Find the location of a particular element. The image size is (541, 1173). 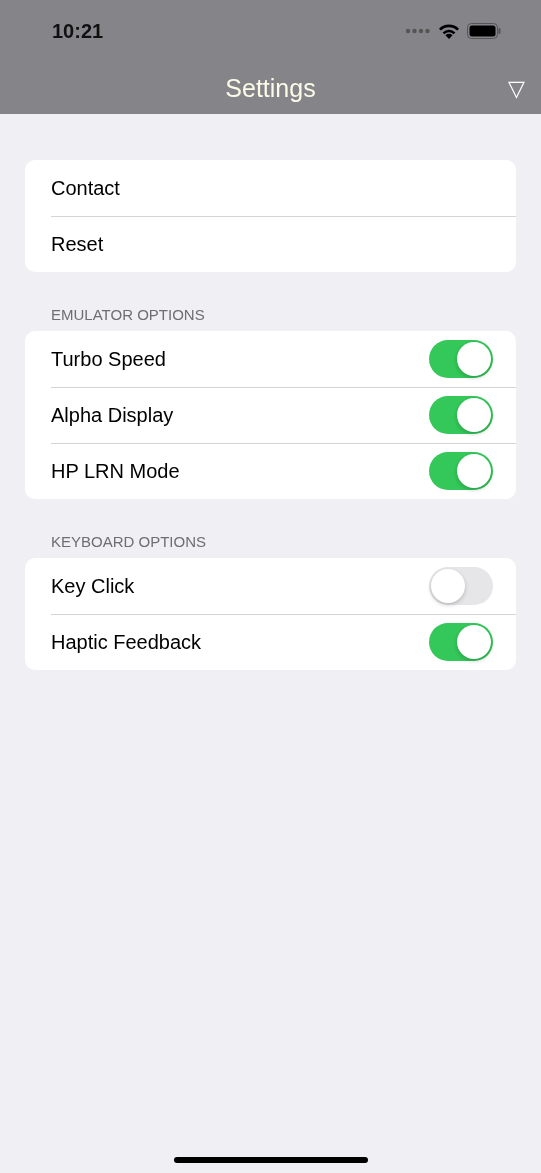

setting-label: Haptic Feedback is located at coordinates (126, 642).